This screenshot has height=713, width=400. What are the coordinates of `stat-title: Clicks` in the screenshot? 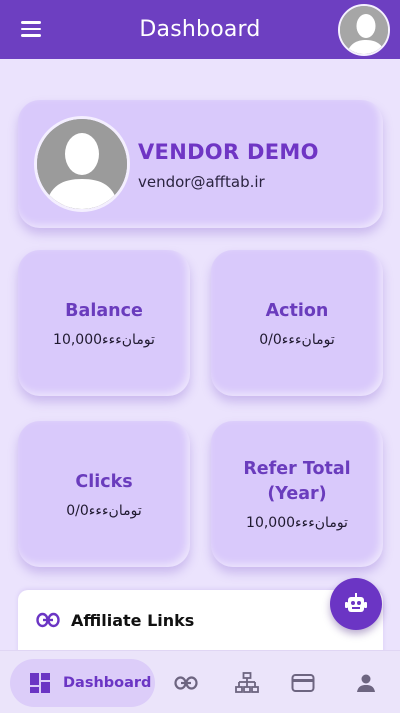 It's located at (104, 481).